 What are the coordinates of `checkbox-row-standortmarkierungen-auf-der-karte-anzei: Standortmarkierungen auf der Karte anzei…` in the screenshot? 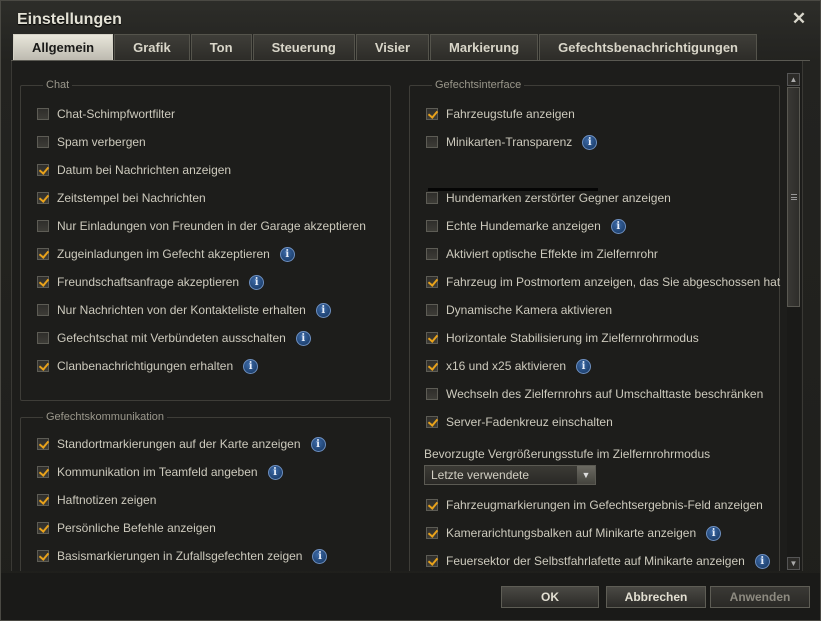 It's located at (181, 444).